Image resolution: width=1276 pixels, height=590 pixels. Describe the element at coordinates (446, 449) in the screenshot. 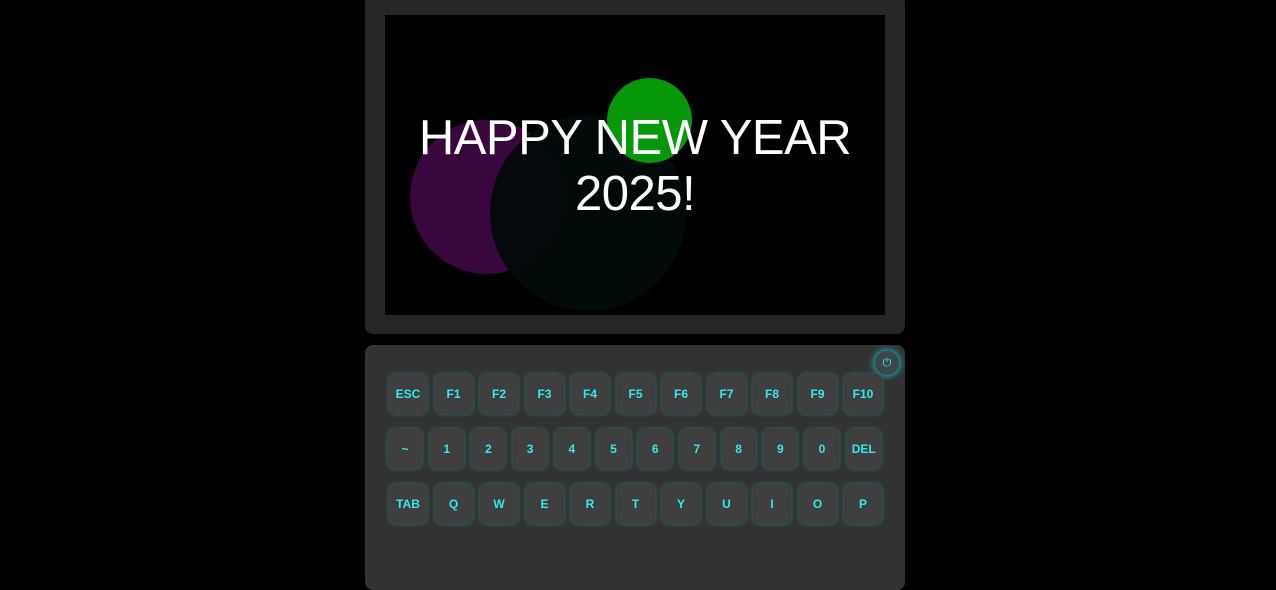

I see `key-1: 1` at that location.